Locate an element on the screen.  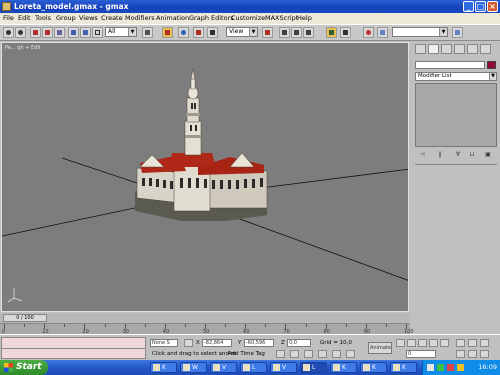
configure-sets-icon: ▣ is located at coordinates (488, 154).